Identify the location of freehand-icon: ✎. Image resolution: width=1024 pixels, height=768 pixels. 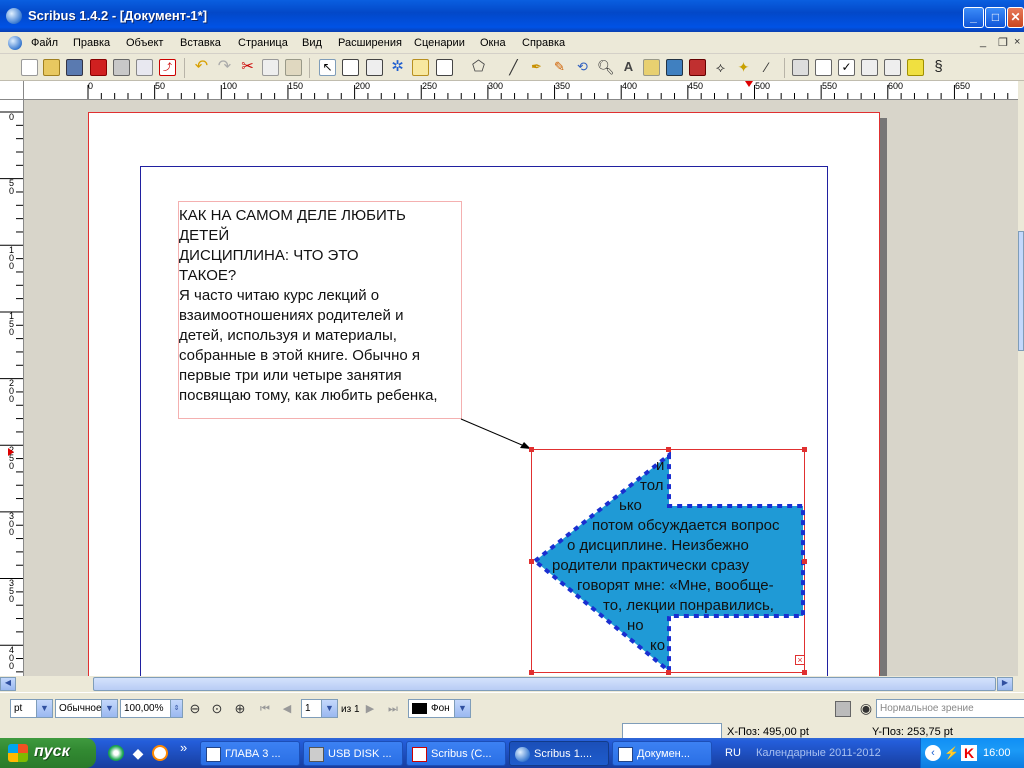
(559, 67).